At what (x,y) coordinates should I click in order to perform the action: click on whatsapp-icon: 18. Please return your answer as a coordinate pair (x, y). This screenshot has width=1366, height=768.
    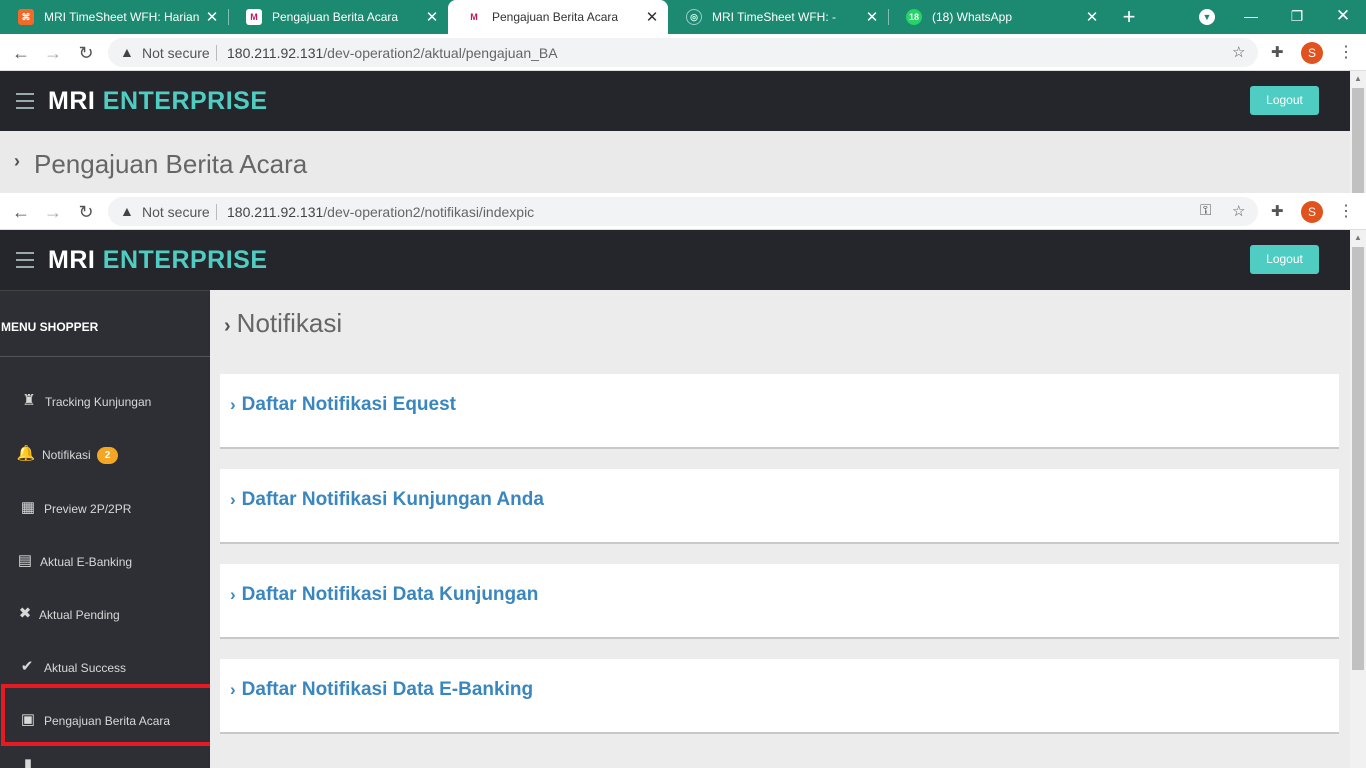
    Looking at the image, I should click on (914, 17).